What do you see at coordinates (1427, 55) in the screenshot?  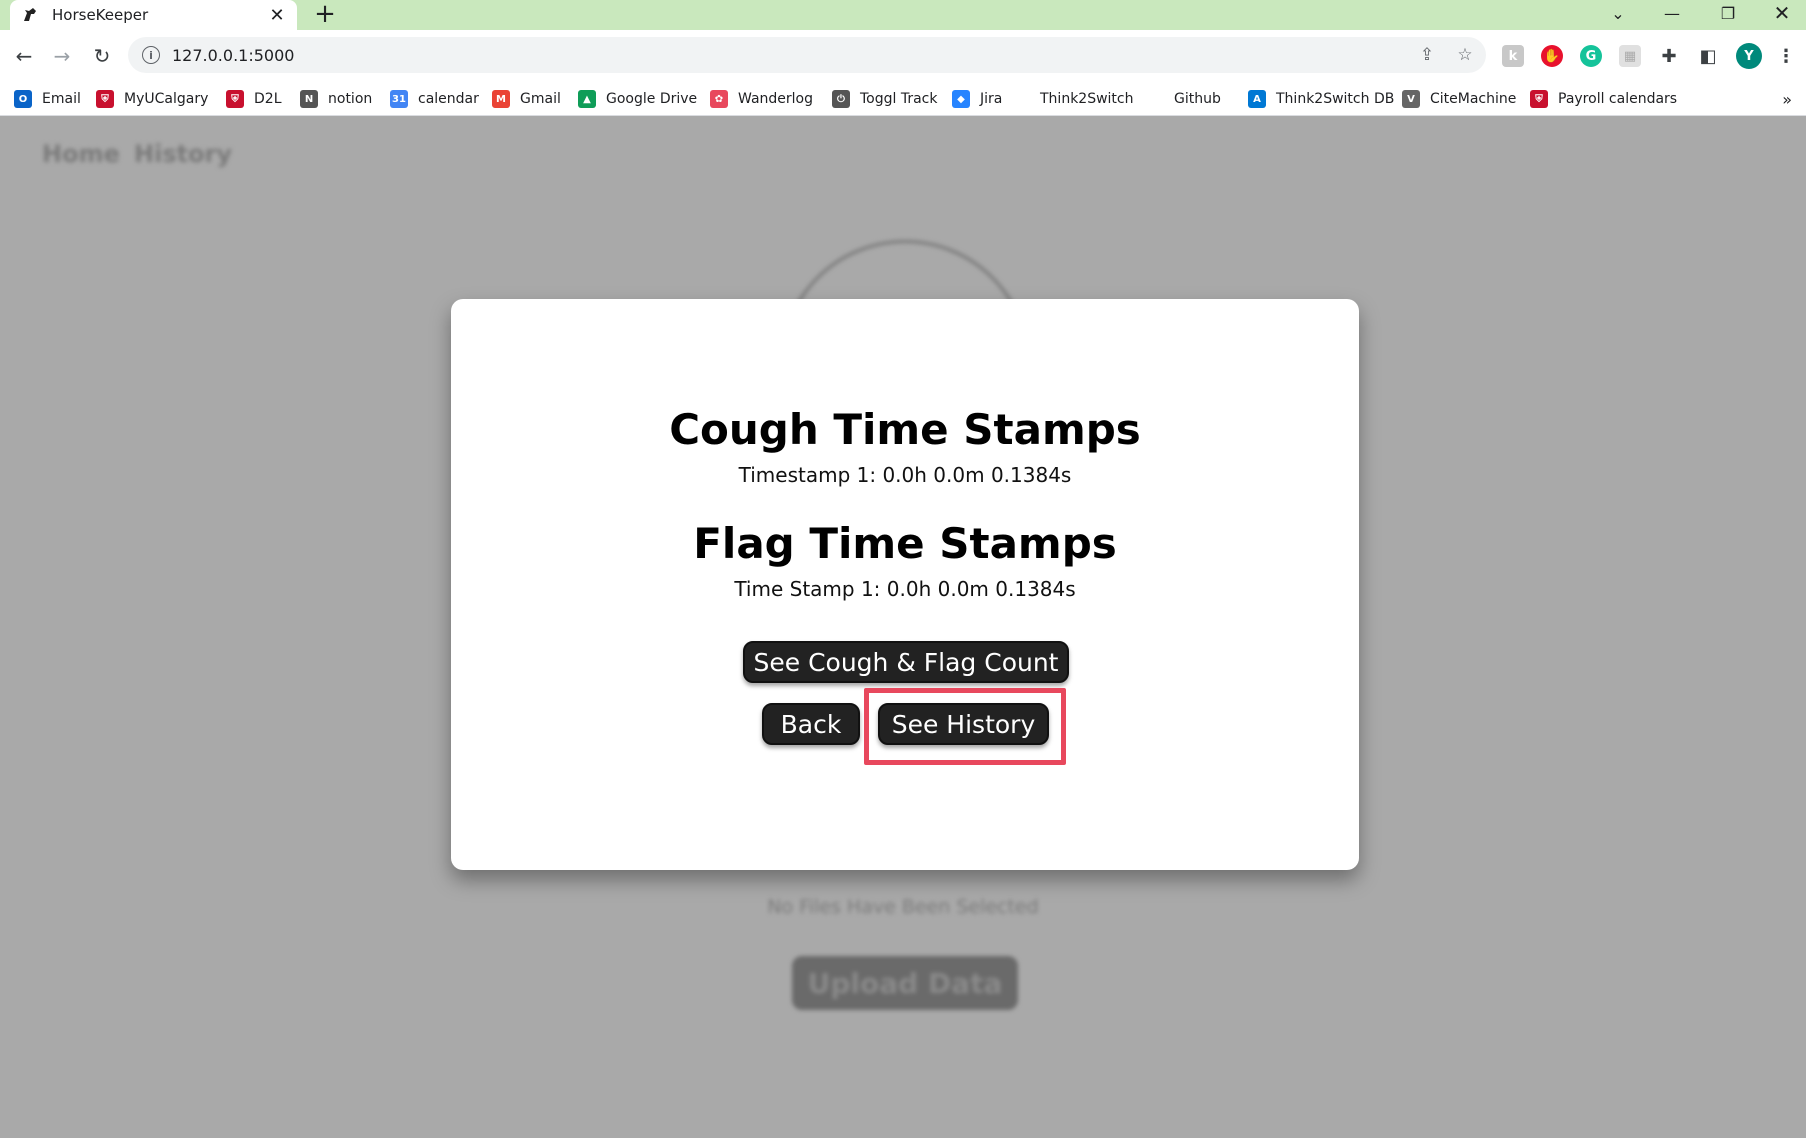 I see `share-icon: ⇪` at bounding box center [1427, 55].